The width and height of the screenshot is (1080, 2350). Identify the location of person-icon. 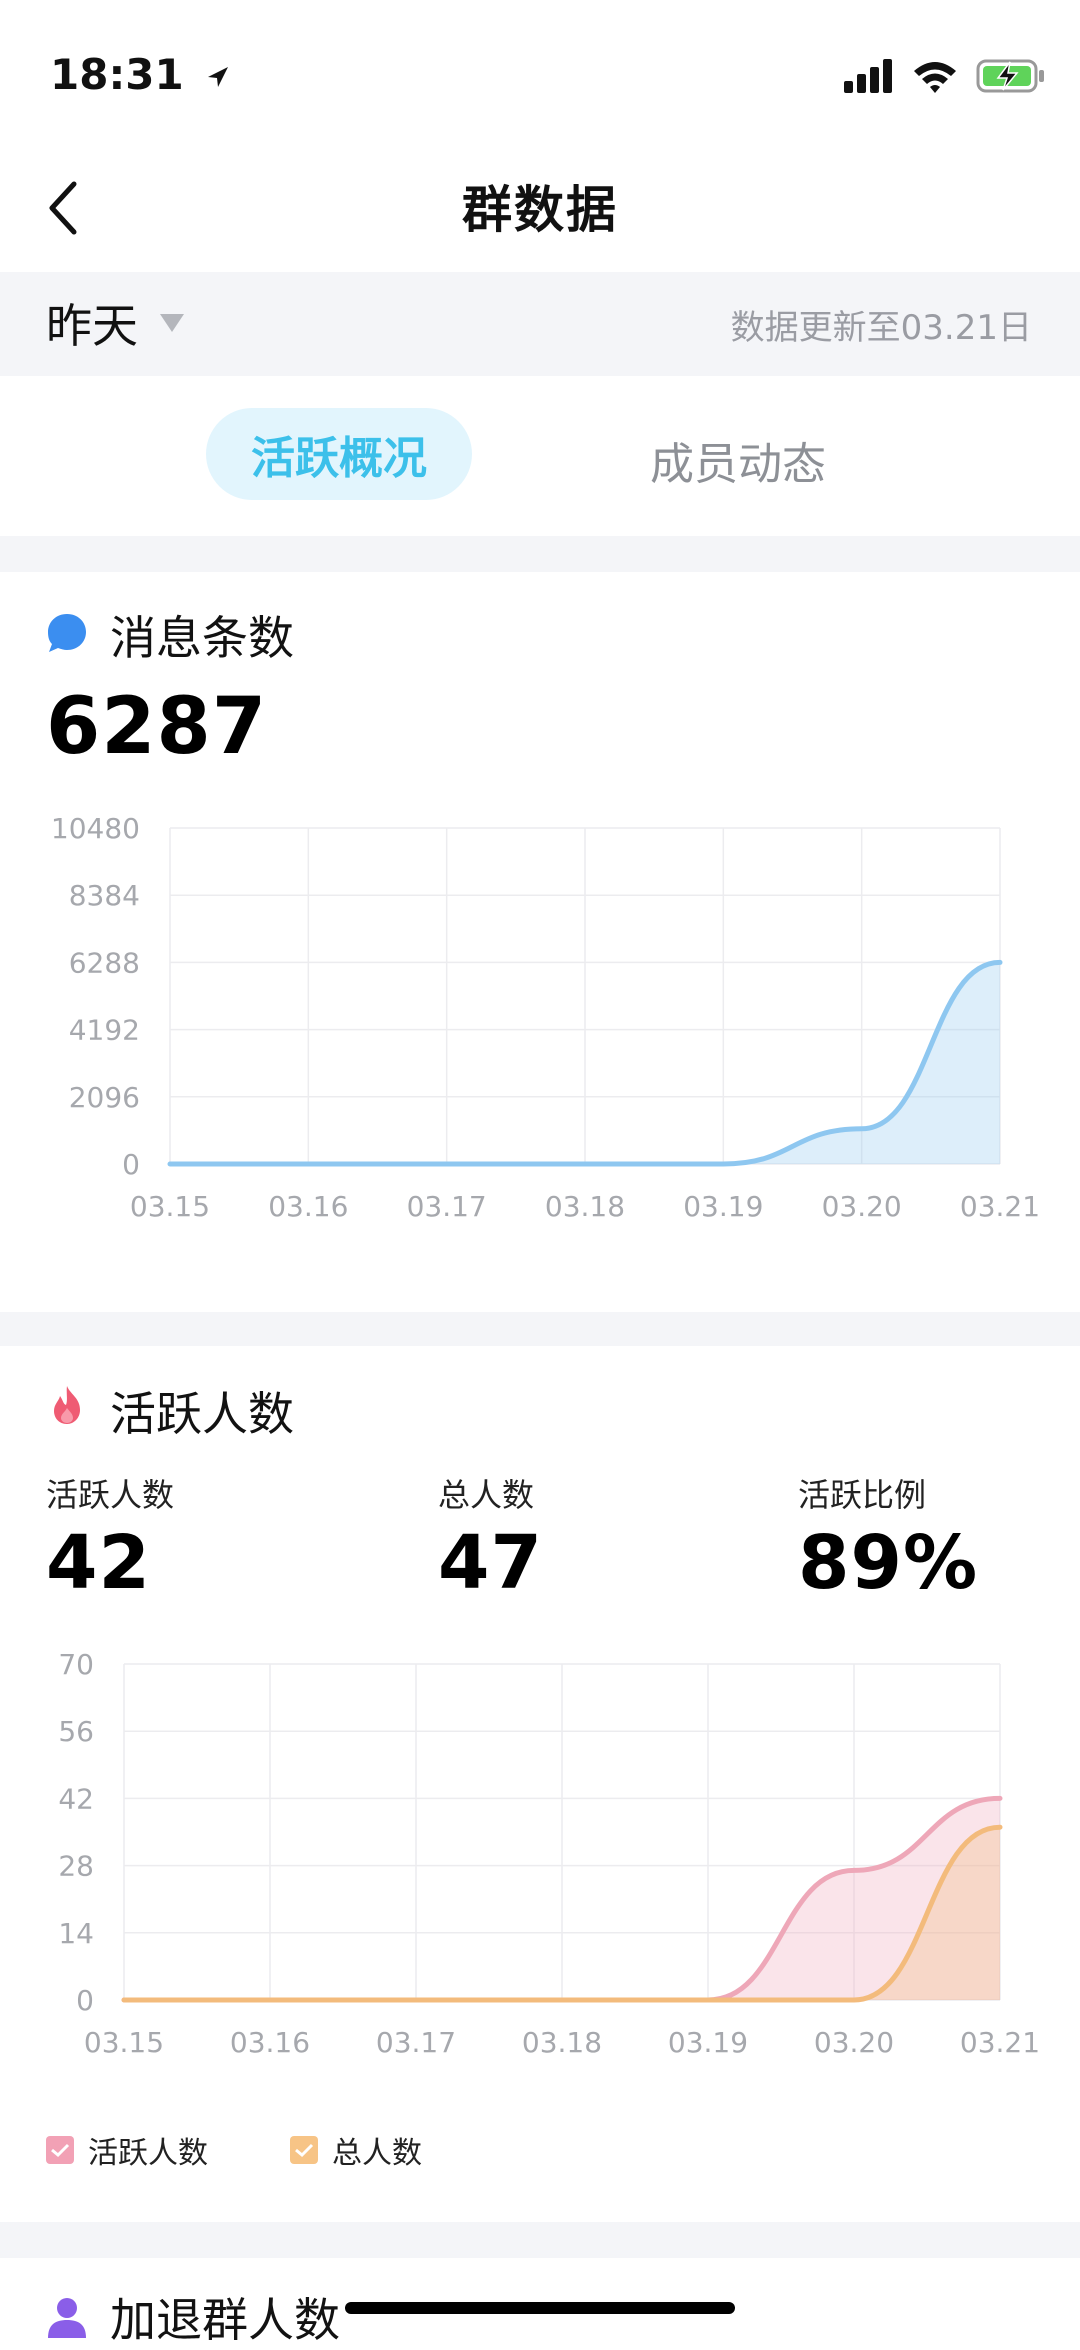
(67, 2318).